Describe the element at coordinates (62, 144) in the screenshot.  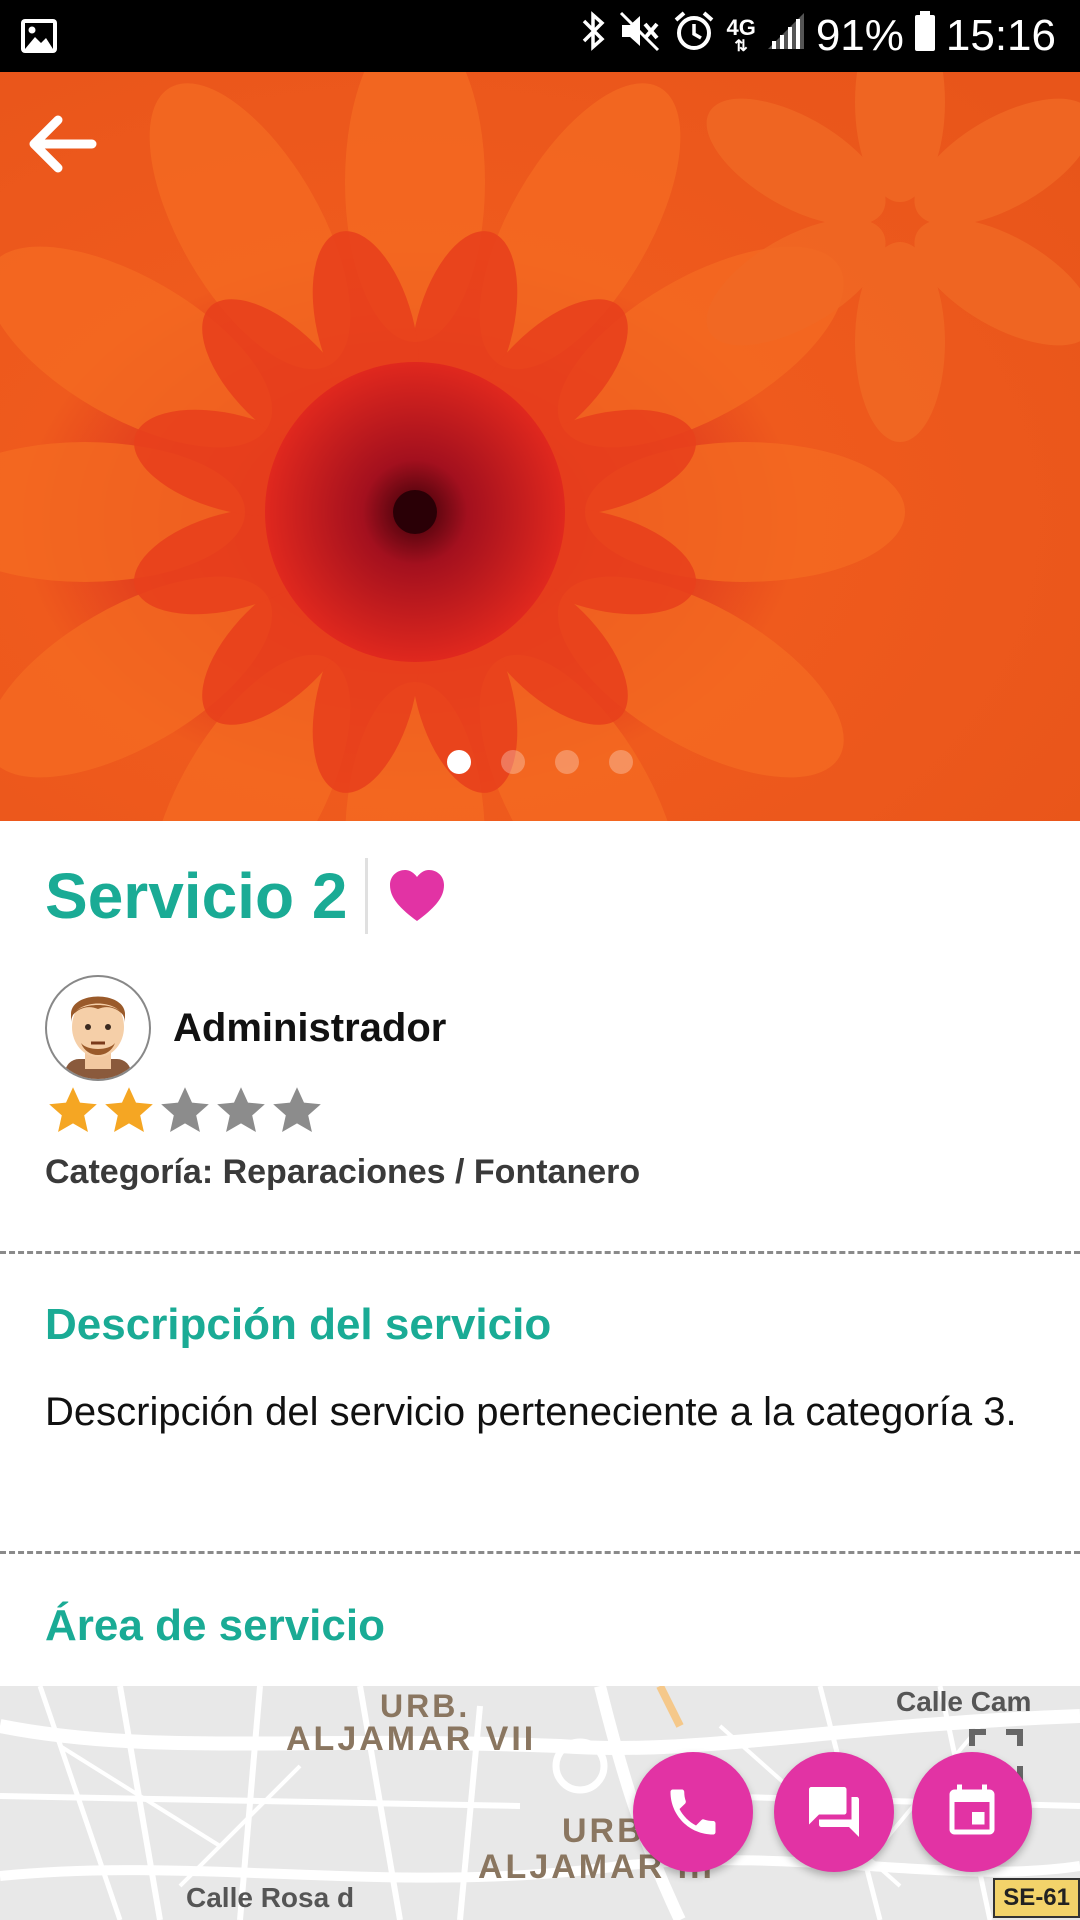
I see `back-arrow-icon` at that location.